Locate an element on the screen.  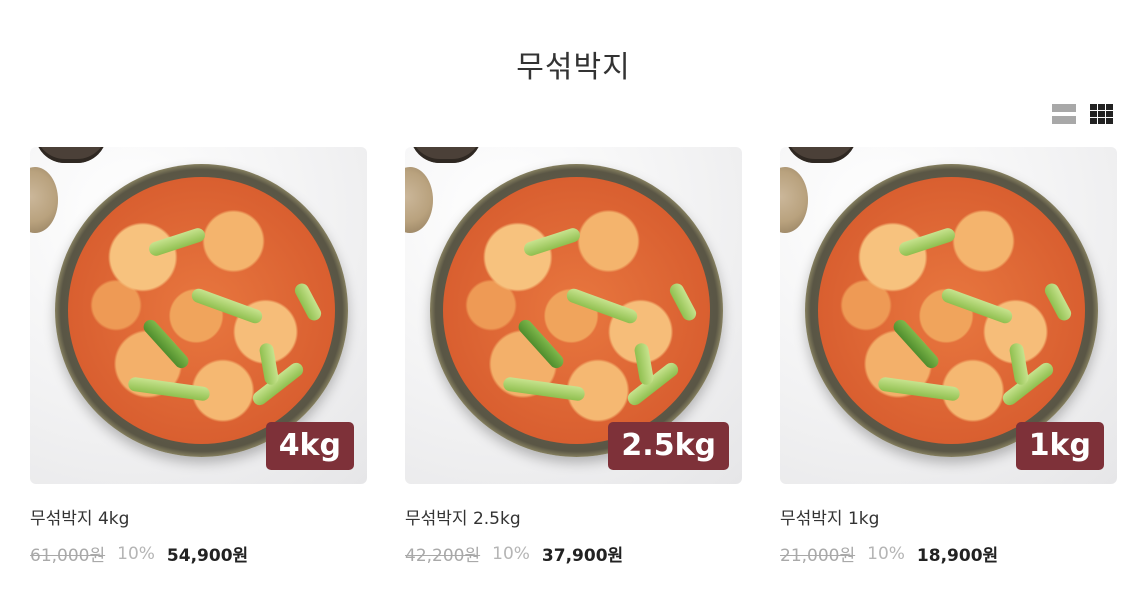
sale-price: 37,900원 is located at coordinates (582, 556).